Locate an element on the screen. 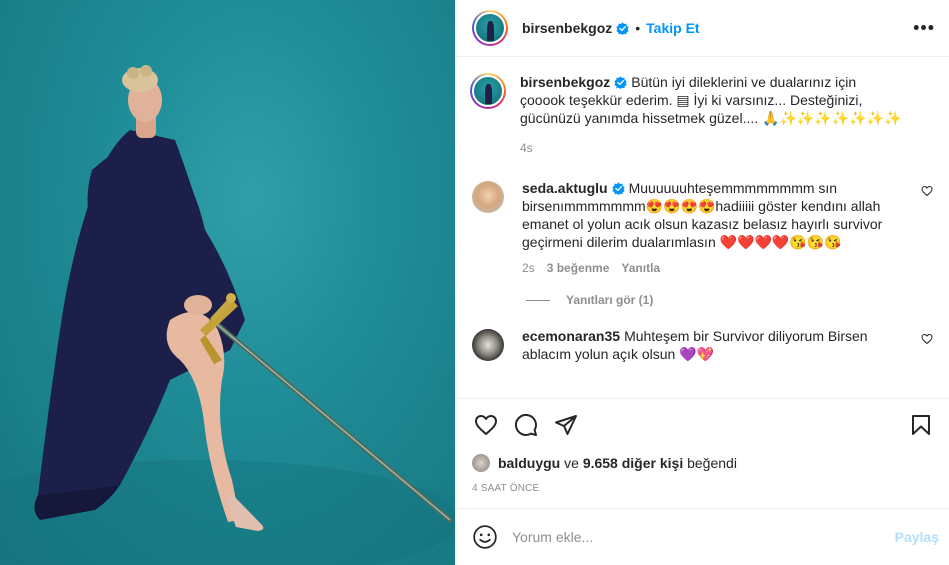  likes-connector: ve is located at coordinates (571, 463).